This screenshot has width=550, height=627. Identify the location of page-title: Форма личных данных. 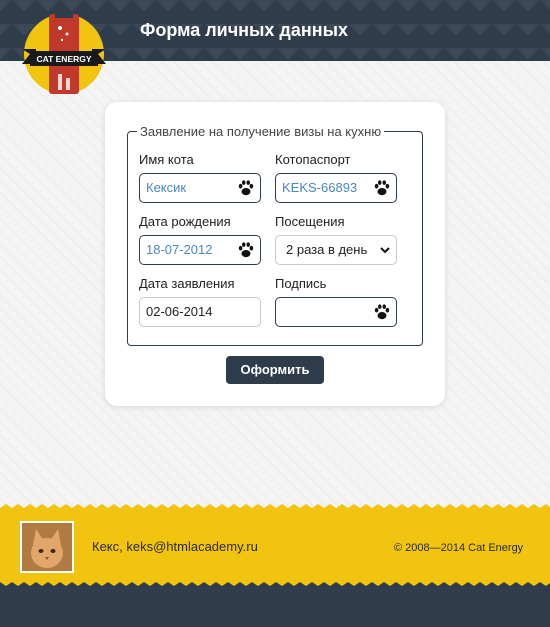
(244, 30).